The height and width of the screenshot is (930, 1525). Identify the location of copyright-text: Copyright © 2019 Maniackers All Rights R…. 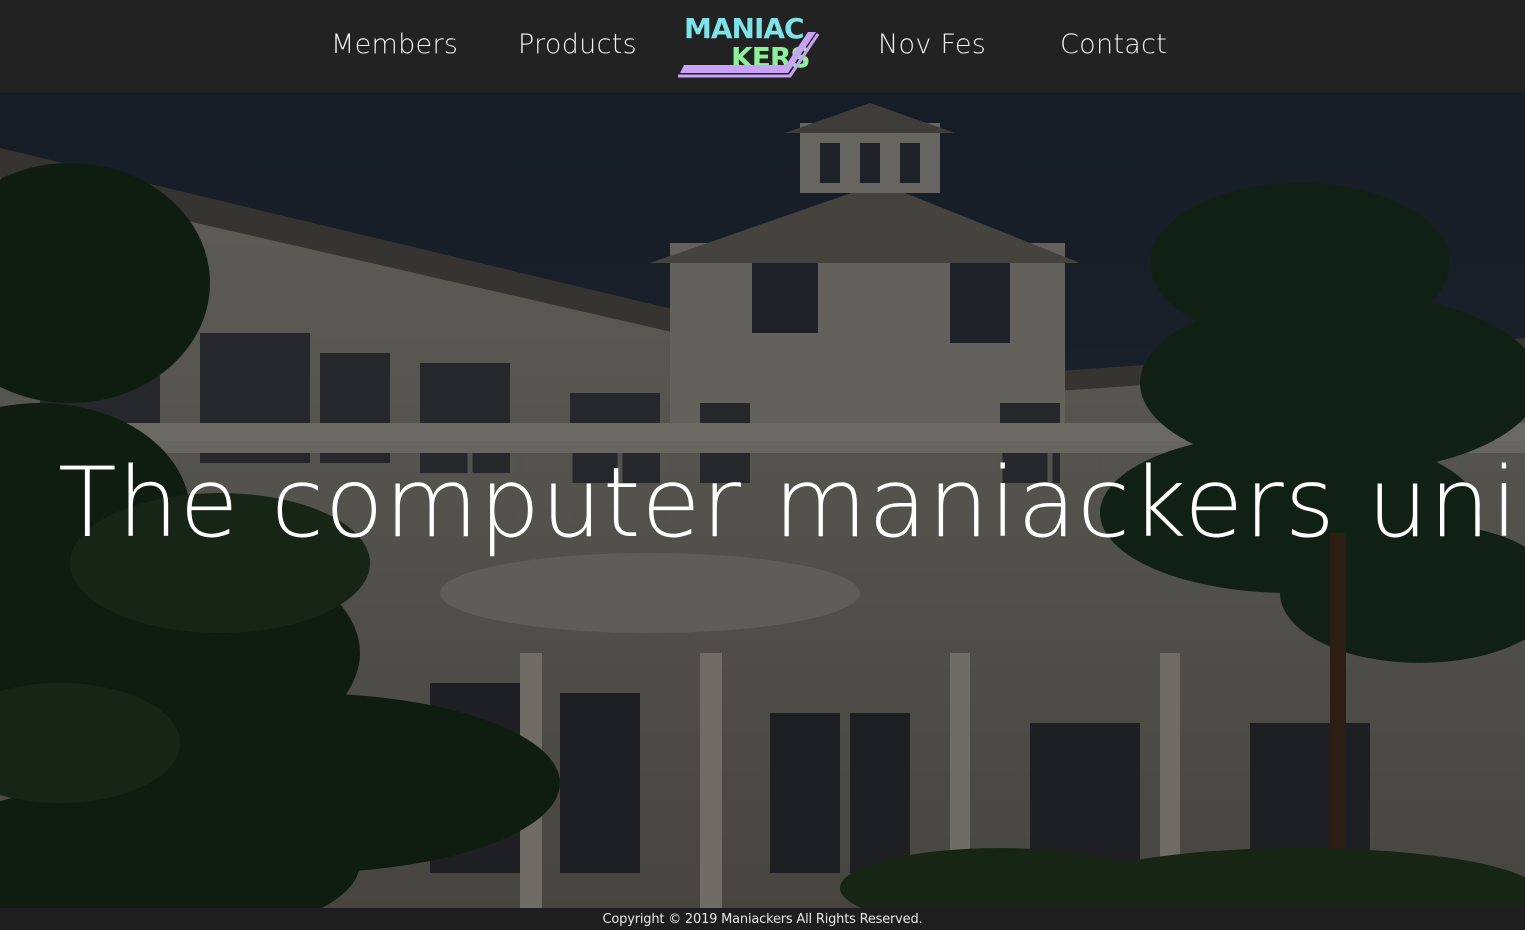
(762, 919).